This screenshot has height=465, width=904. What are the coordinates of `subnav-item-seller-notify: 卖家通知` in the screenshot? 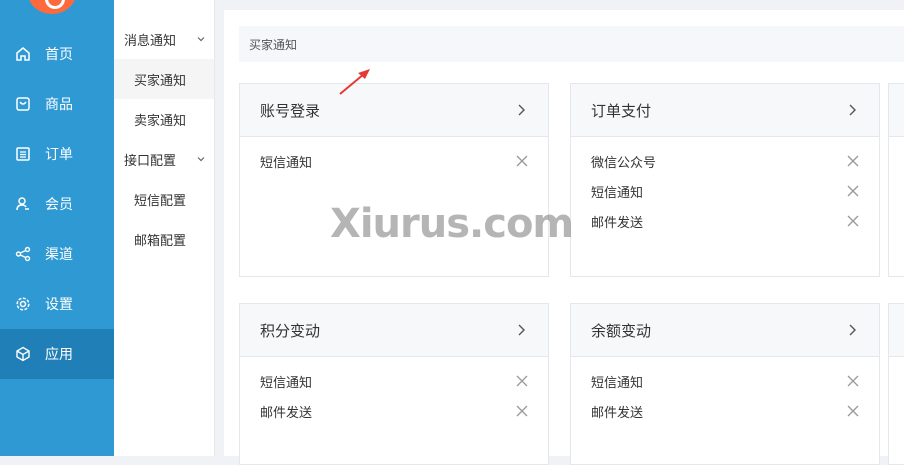 It's located at (164, 119).